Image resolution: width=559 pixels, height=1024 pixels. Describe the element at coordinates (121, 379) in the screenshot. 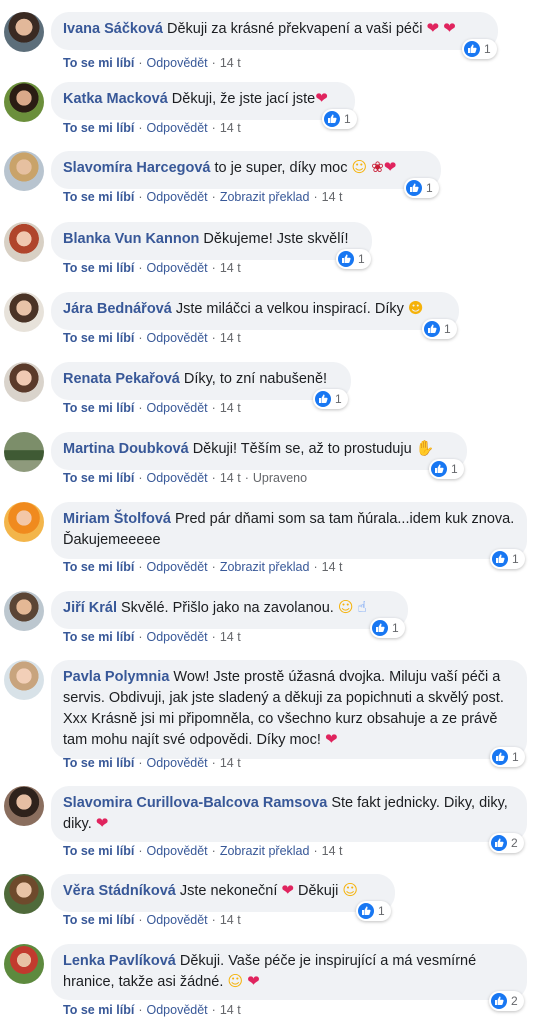

I see `comment-author: Renata Pekařová` at that location.